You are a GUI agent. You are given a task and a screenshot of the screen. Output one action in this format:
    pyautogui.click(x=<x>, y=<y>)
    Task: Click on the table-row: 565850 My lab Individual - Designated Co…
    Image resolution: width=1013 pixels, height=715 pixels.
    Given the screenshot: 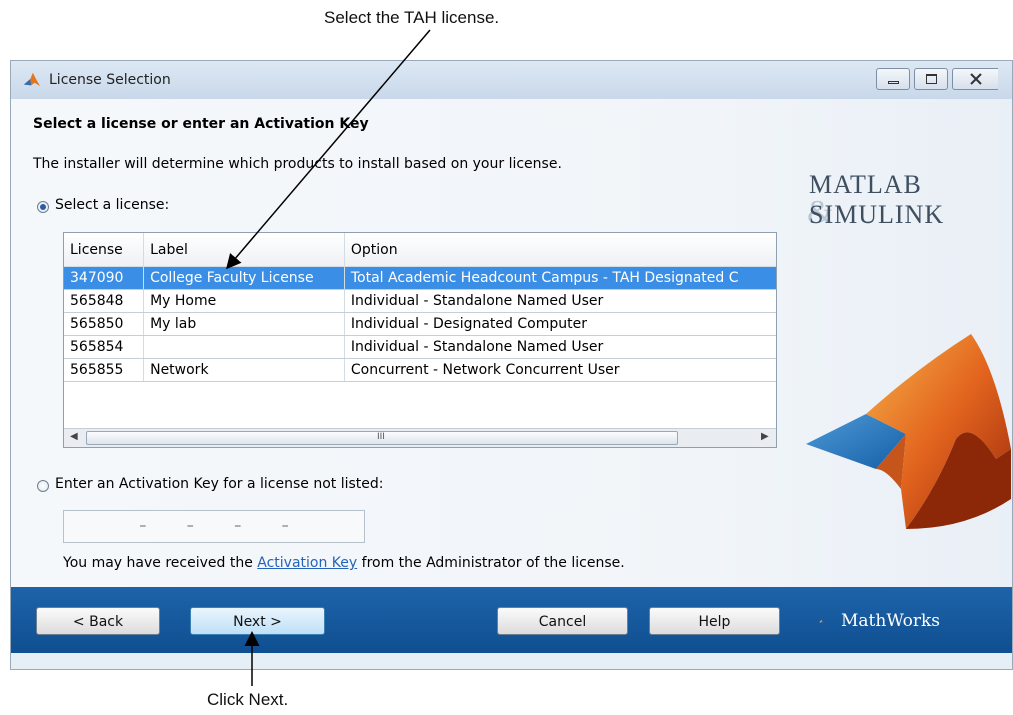 What is the action you would take?
    pyautogui.click(x=420, y=324)
    